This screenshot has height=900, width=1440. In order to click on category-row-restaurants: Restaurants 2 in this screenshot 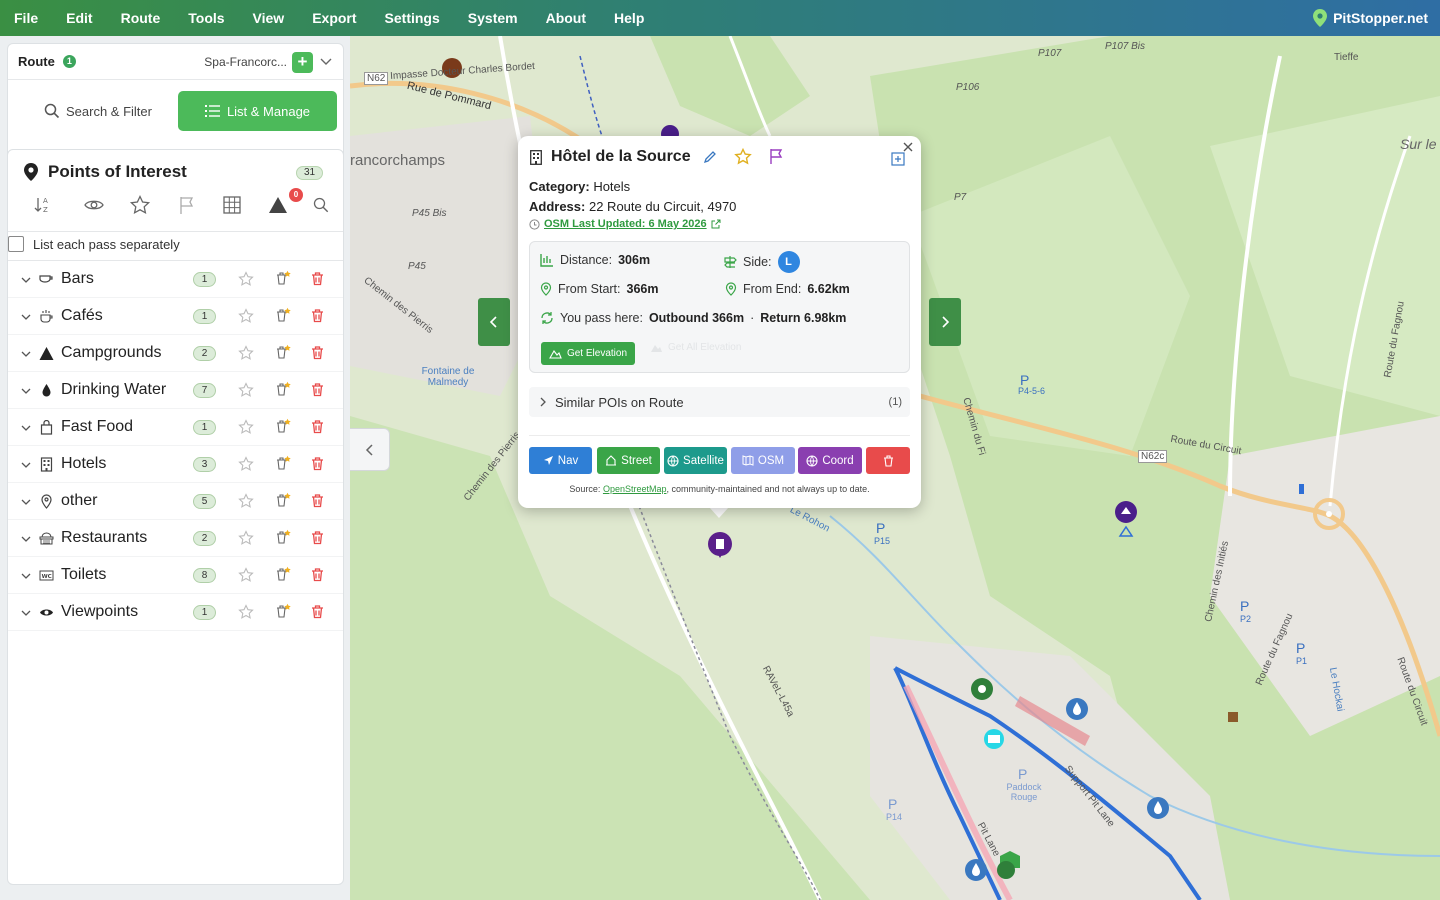, I will do `click(175, 538)`.